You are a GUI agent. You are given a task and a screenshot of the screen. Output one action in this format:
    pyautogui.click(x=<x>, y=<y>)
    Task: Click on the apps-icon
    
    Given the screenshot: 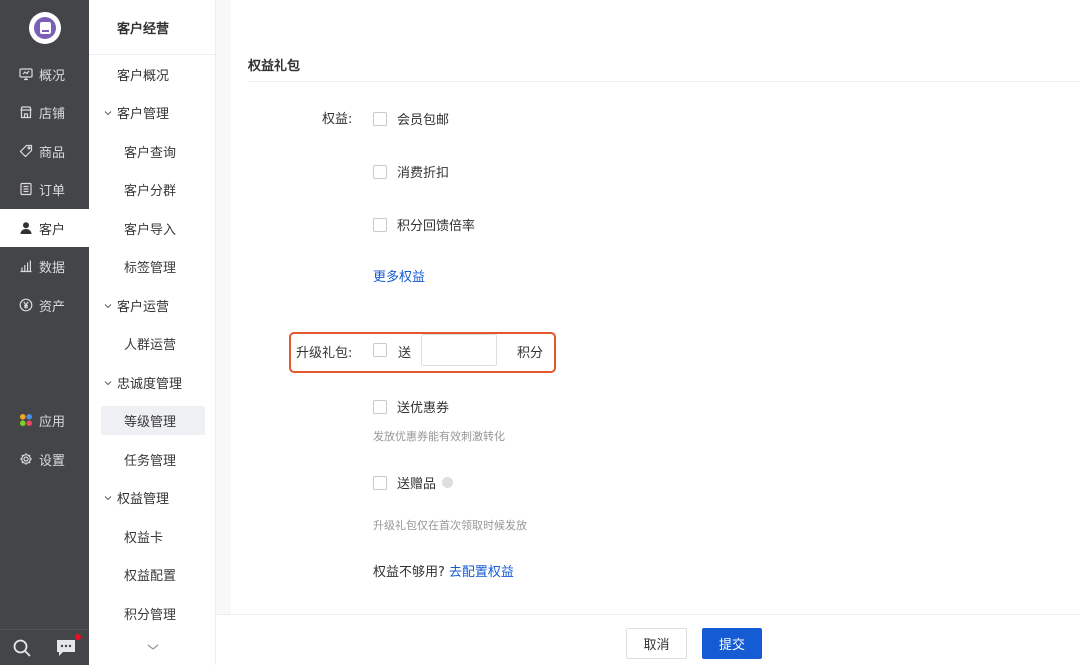 What is the action you would take?
    pyautogui.click(x=26, y=420)
    